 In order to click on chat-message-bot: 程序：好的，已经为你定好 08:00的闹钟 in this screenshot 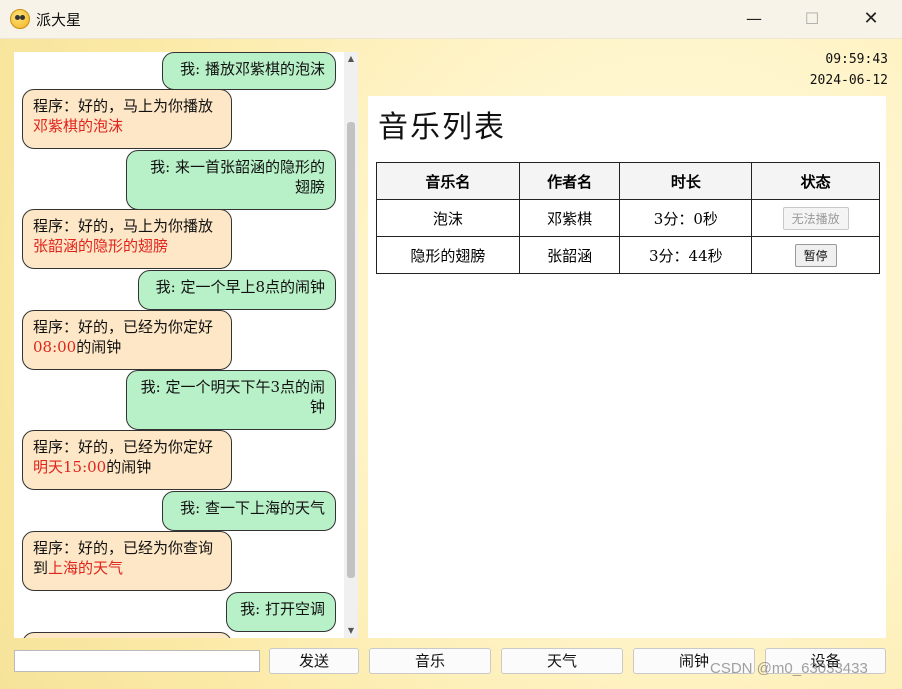, I will do `click(127, 340)`.